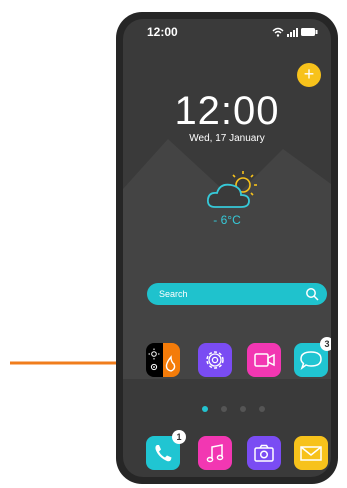 This screenshot has width=347, height=488. I want to click on video-camera-icon, so click(264, 360).